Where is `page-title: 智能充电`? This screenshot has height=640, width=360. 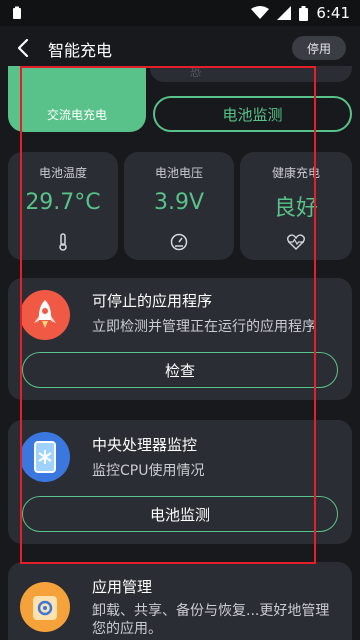 page-title: 智能充电 is located at coordinates (80, 50).